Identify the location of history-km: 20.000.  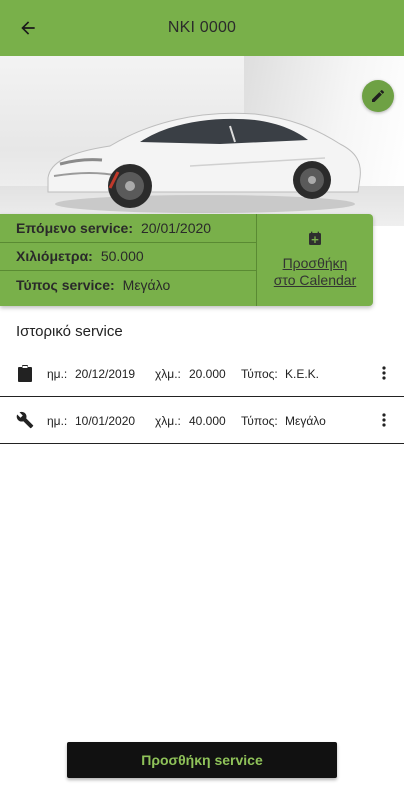
(207, 374).